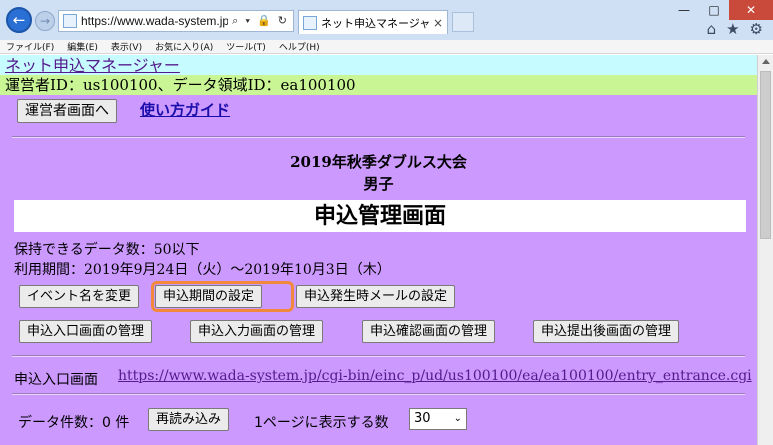 Image resolution: width=773 pixels, height=445 pixels. Describe the element at coordinates (67, 111) in the screenshot. I see `admin-screen-button: 運営者画面へ` at that location.